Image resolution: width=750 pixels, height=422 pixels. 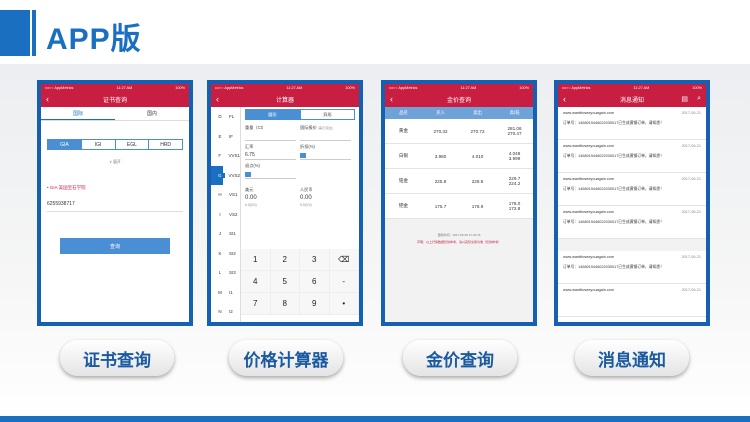 What do you see at coordinates (440, 206) in the screenshot?
I see `buy-price: 175.7` at bounding box center [440, 206].